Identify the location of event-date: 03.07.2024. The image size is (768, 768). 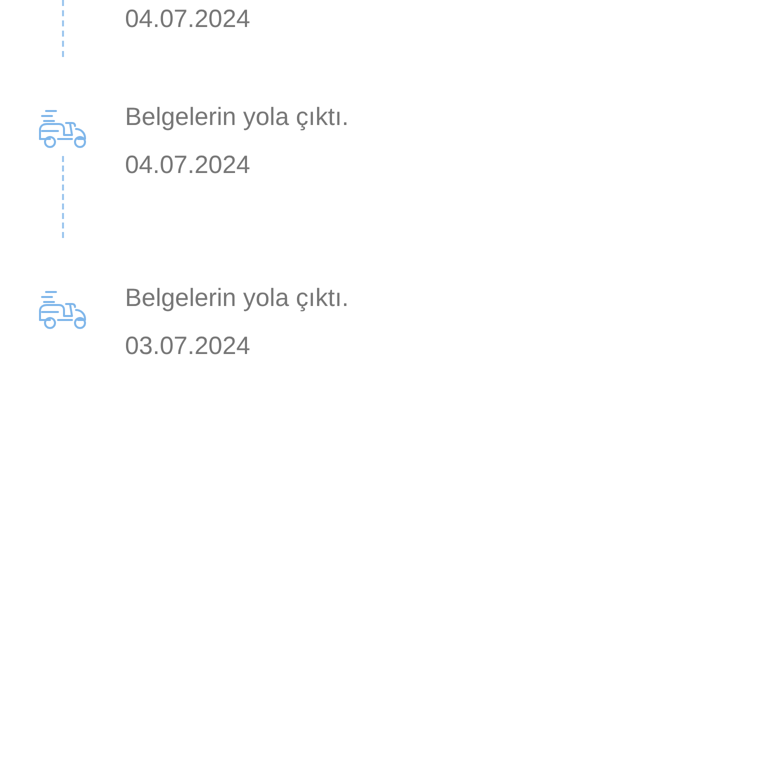
(188, 346).